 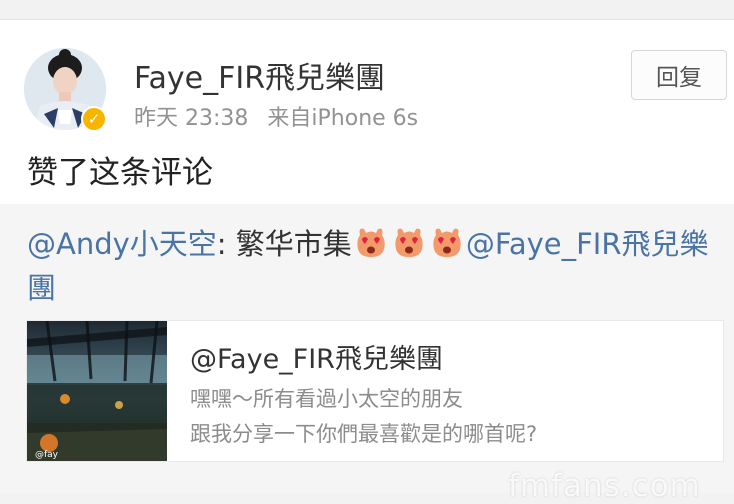 I want to click on verified-badge-icon: ✓, so click(x=94, y=119).